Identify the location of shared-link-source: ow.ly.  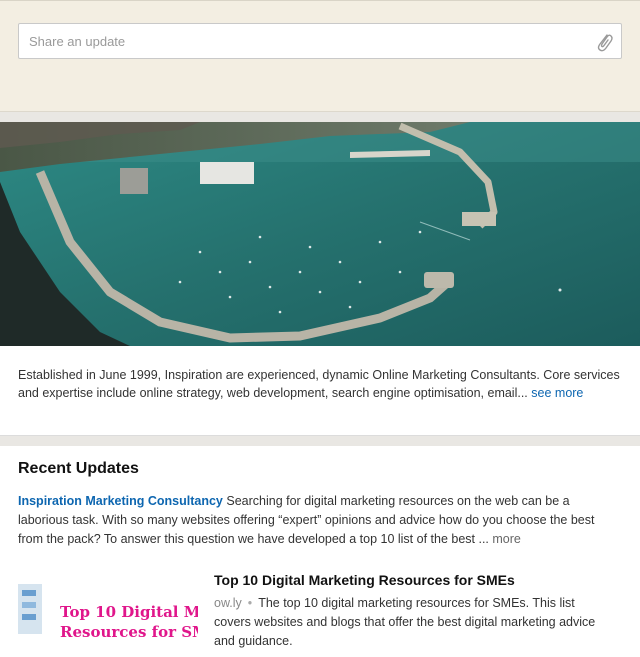
(228, 603).